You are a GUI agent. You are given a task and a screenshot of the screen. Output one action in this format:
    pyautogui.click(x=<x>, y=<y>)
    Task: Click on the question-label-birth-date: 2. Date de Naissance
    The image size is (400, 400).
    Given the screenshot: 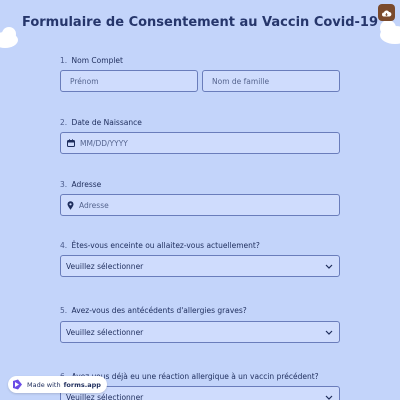 What is the action you would take?
    pyautogui.click(x=101, y=122)
    